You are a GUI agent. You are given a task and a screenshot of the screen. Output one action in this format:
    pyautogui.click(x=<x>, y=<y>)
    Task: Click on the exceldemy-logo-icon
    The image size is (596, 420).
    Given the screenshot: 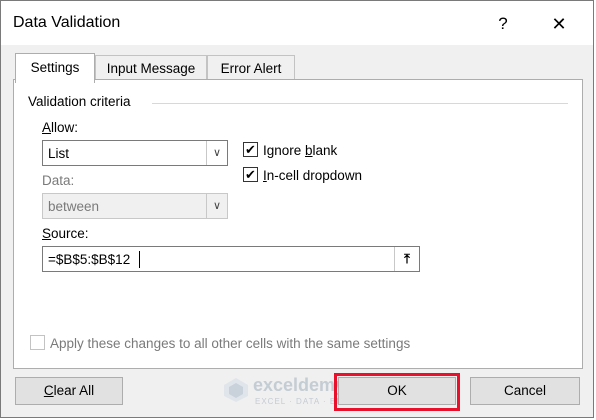 What is the action you would take?
    pyautogui.click(x=236, y=390)
    